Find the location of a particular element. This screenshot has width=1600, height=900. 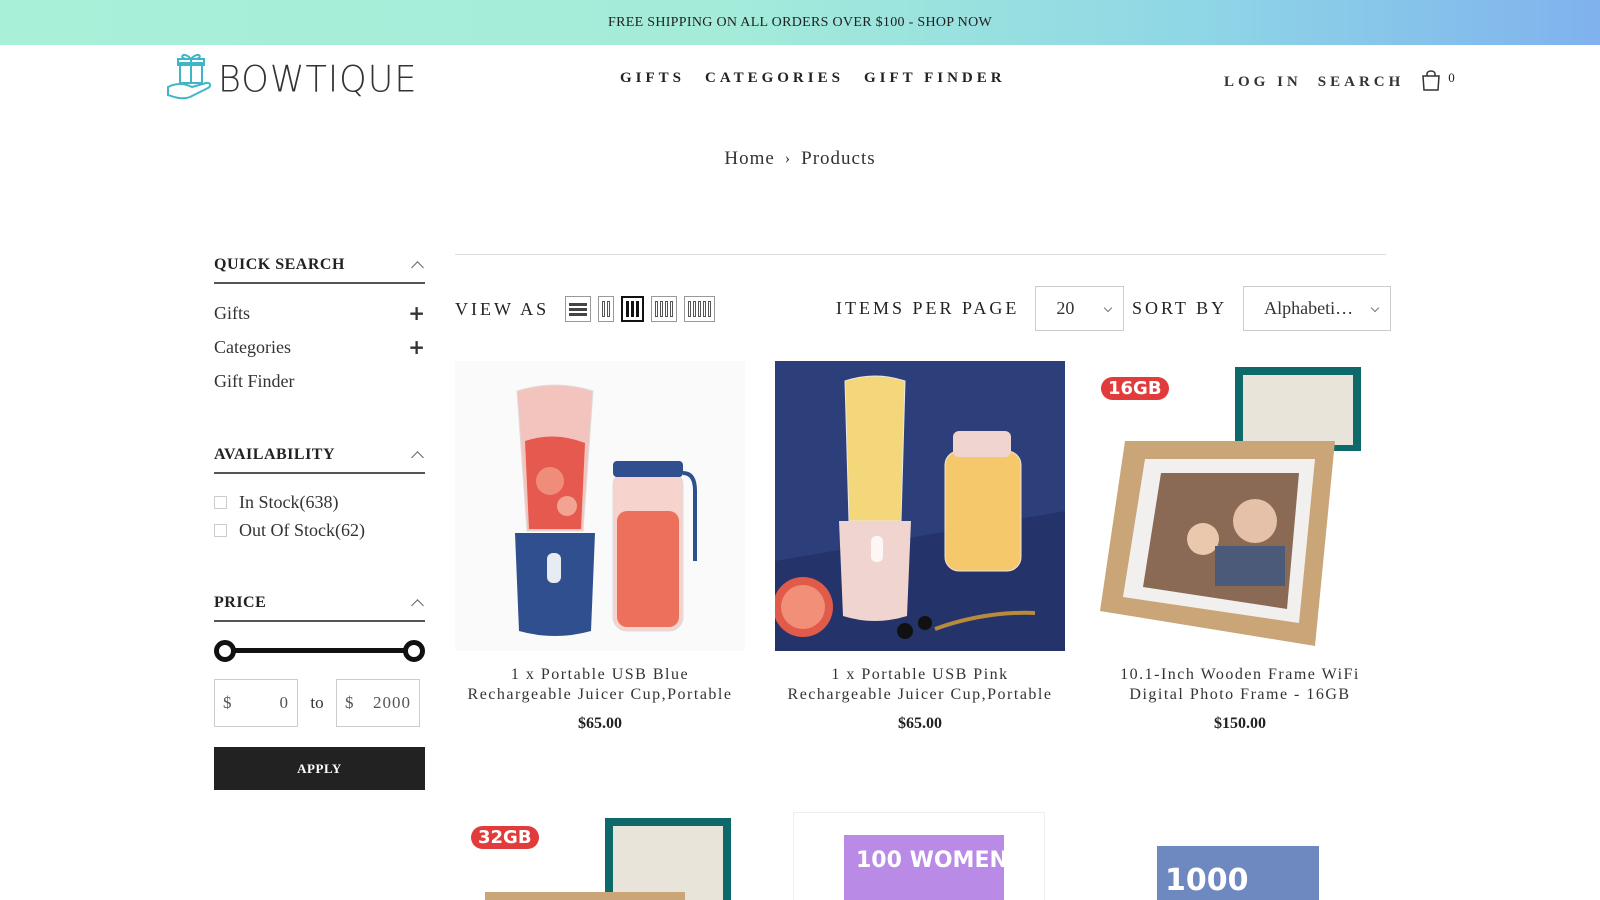

cart-button: 0 is located at coordinates (1437, 82).